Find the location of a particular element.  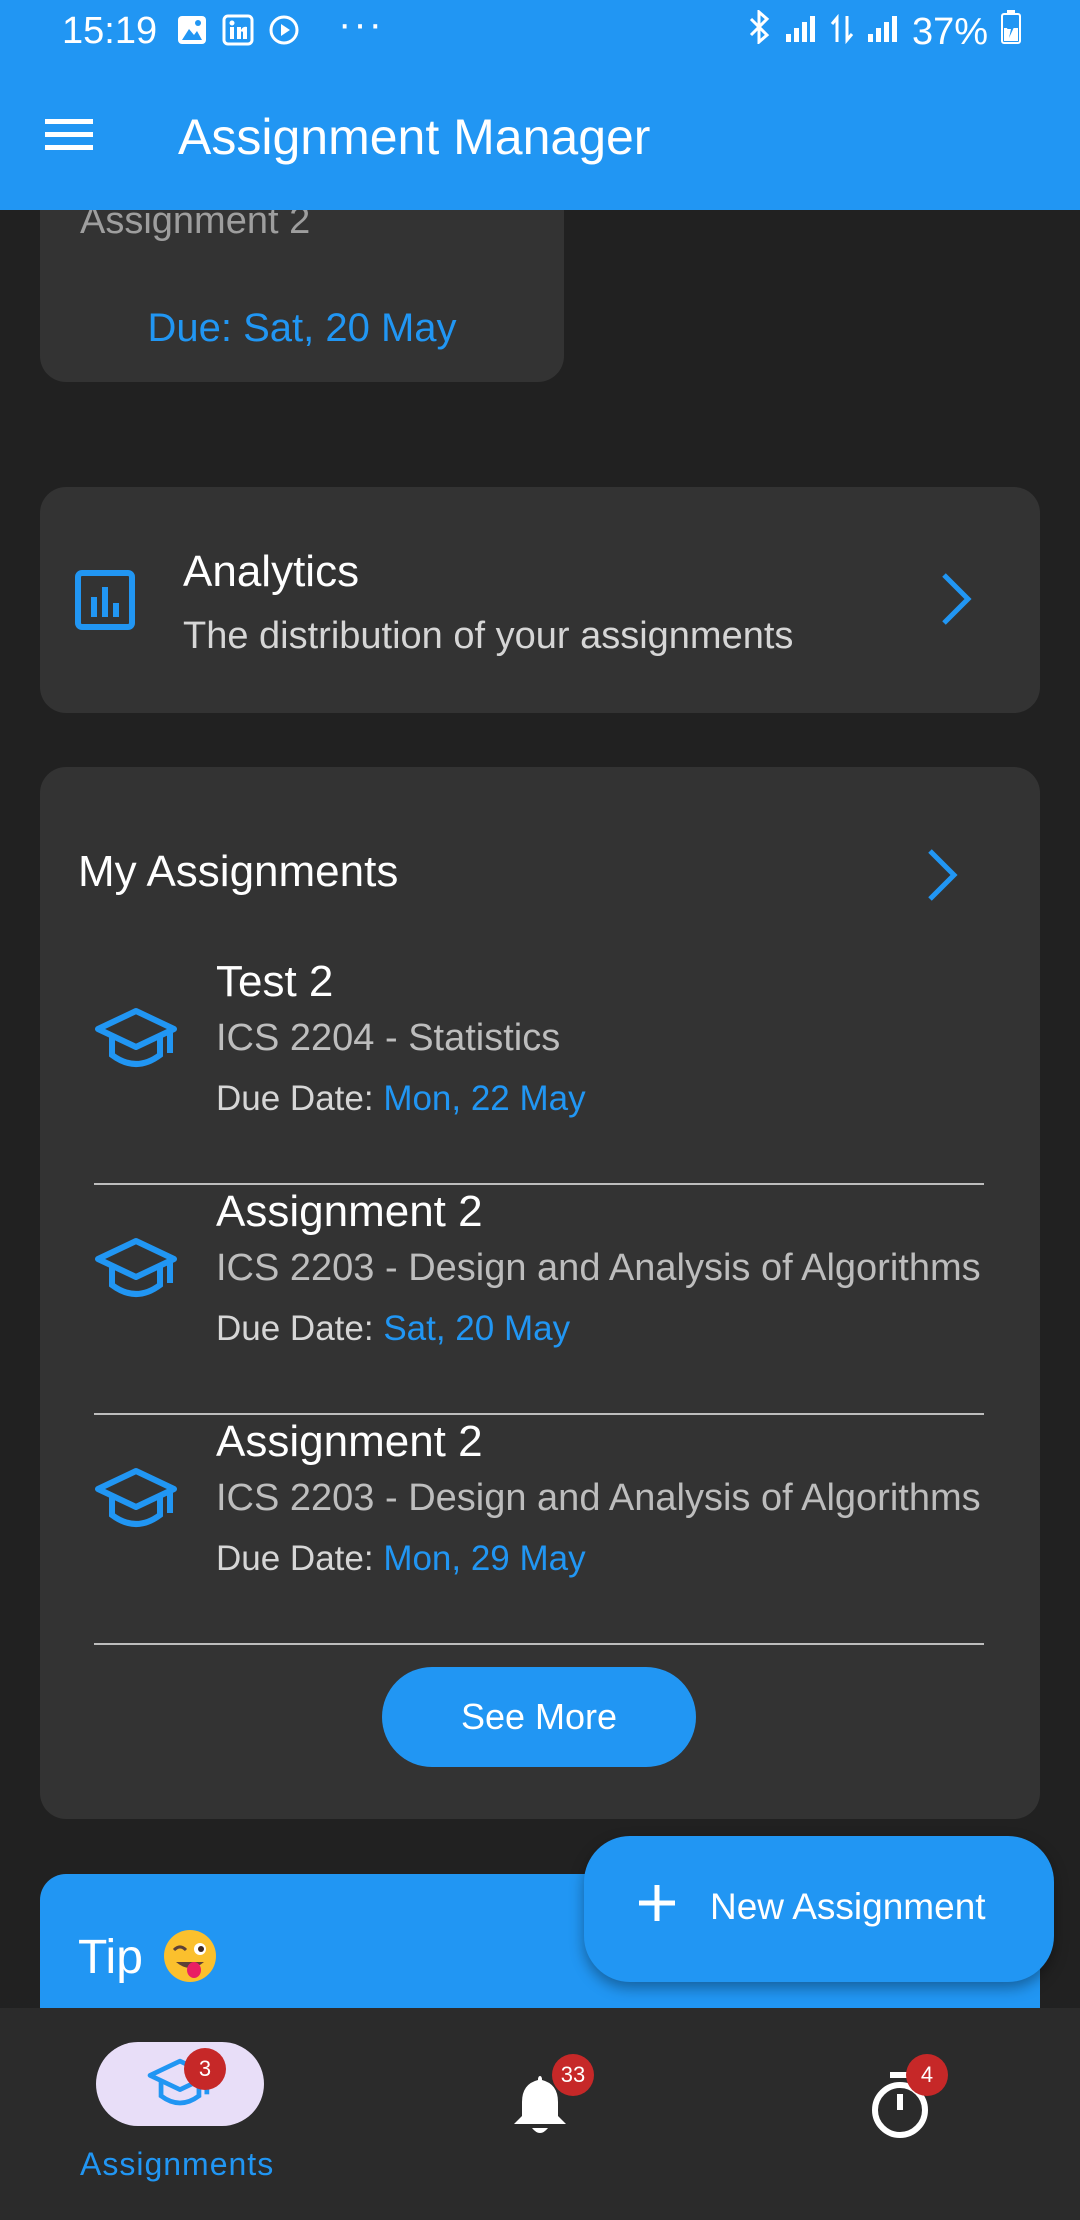

app-bar: 15:19 ··· 37% Assignment Manager is located at coordinates (540, 105).